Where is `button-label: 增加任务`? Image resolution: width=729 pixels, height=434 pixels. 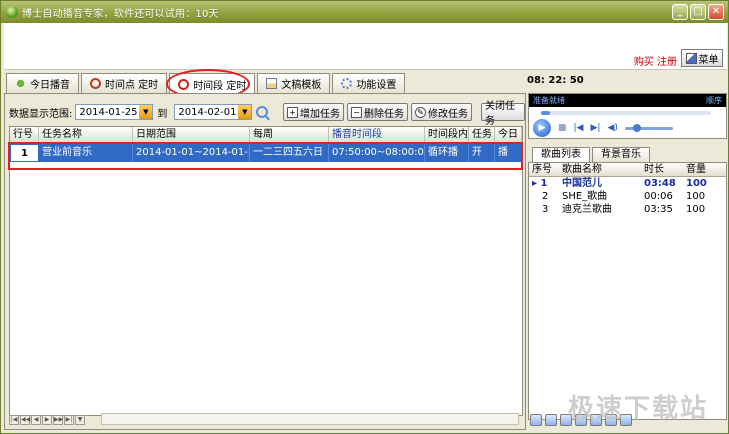 button-label: 增加任务 is located at coordinates (320, 114).